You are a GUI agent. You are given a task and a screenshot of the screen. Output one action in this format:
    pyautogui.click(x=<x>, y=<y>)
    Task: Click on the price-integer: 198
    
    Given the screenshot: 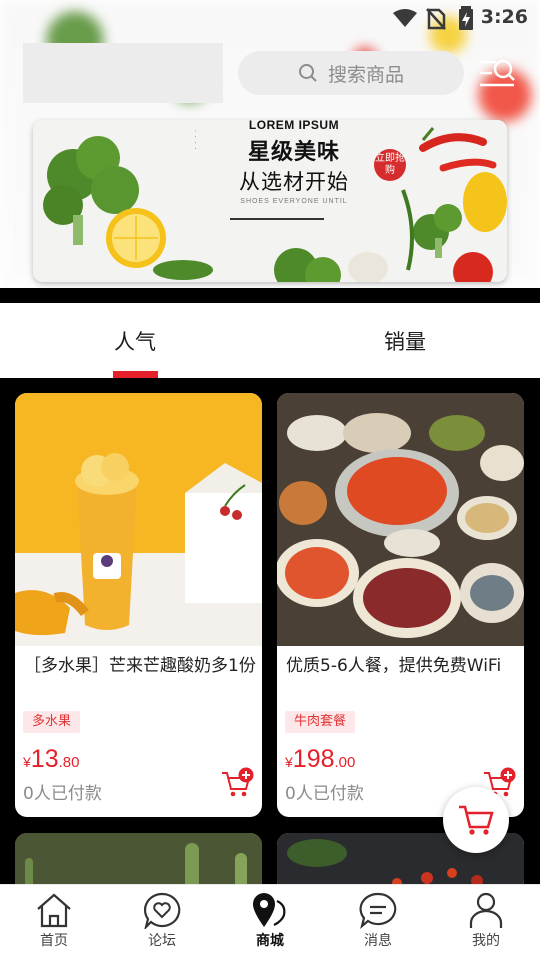 What is the action you would take?
    pyautogui.click(x=313, y=759)
    